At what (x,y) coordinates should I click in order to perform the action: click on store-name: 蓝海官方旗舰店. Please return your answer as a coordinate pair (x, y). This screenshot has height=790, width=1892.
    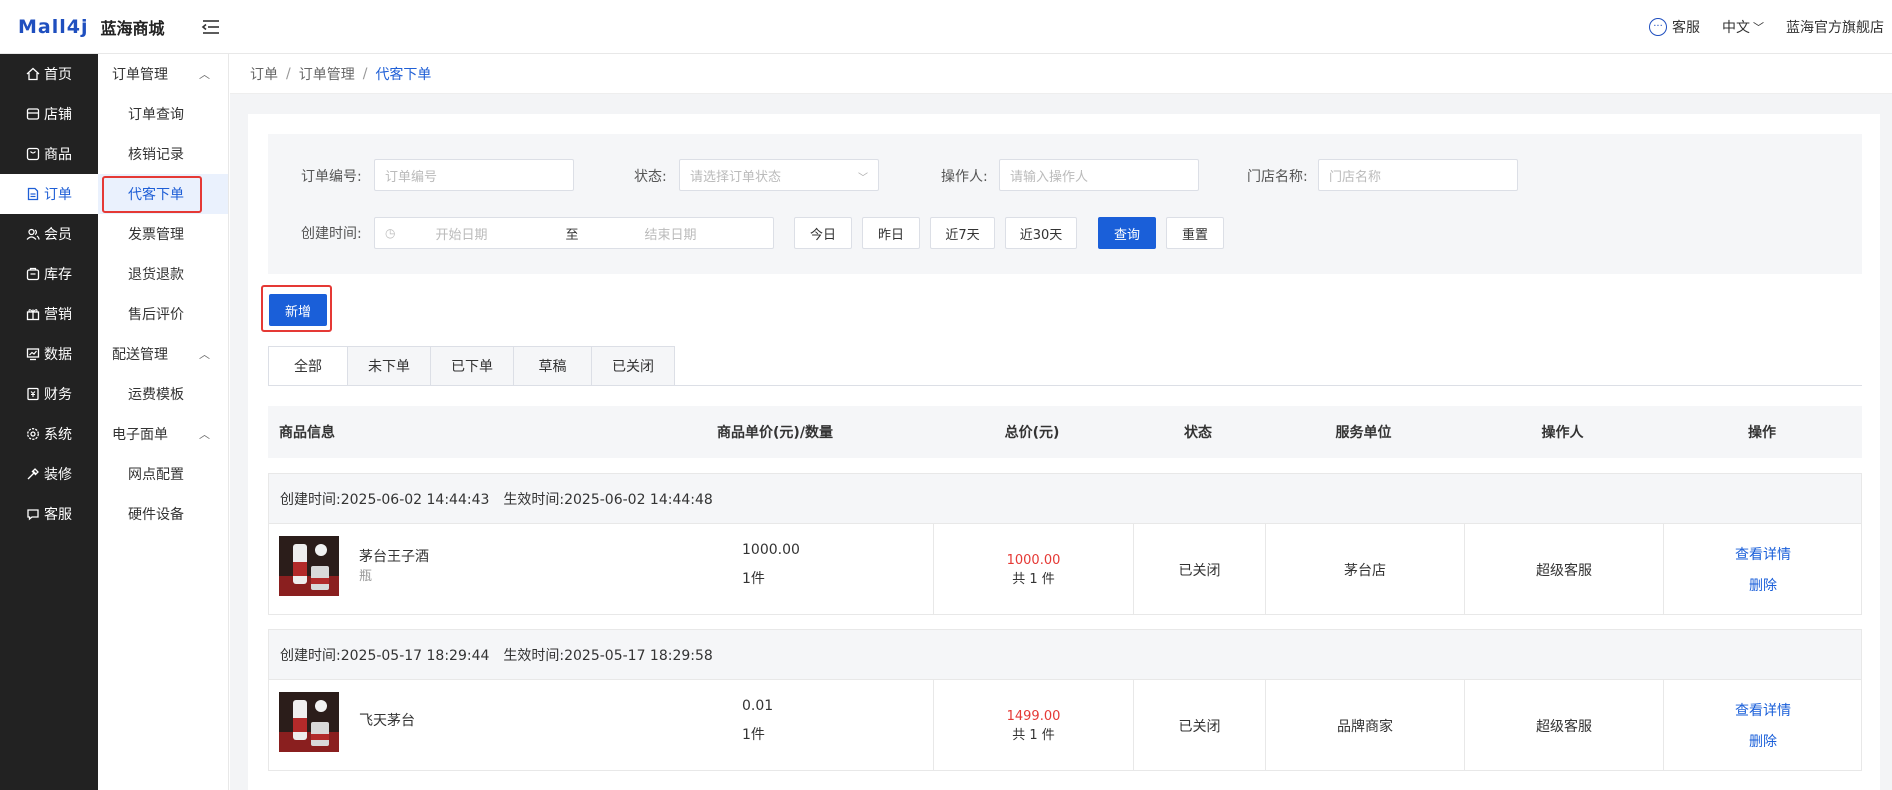
    Looking at the image, I should click on (1835, 27).